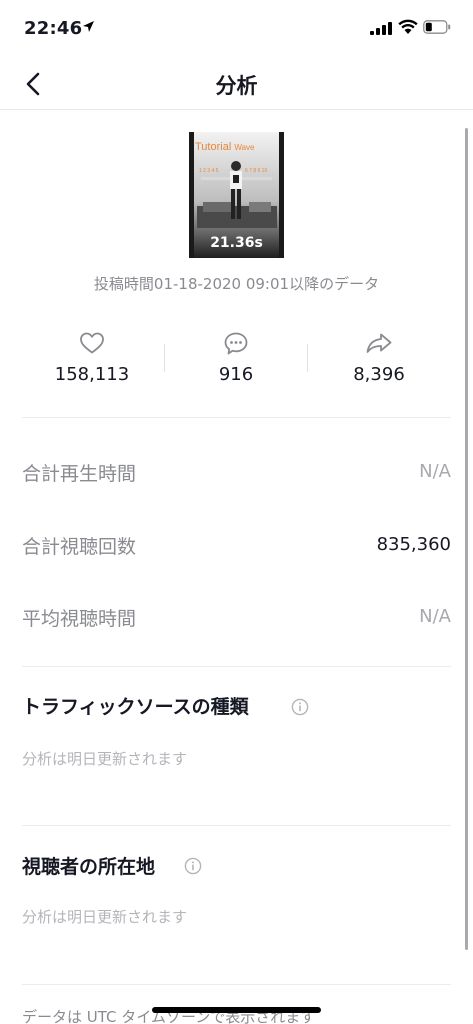 Image resolution: width=473 pixels, height=1024 pixels. Describe the element at coordinates (379, 374) in the screenshot. I see `shares-count: 8,396` at that location.